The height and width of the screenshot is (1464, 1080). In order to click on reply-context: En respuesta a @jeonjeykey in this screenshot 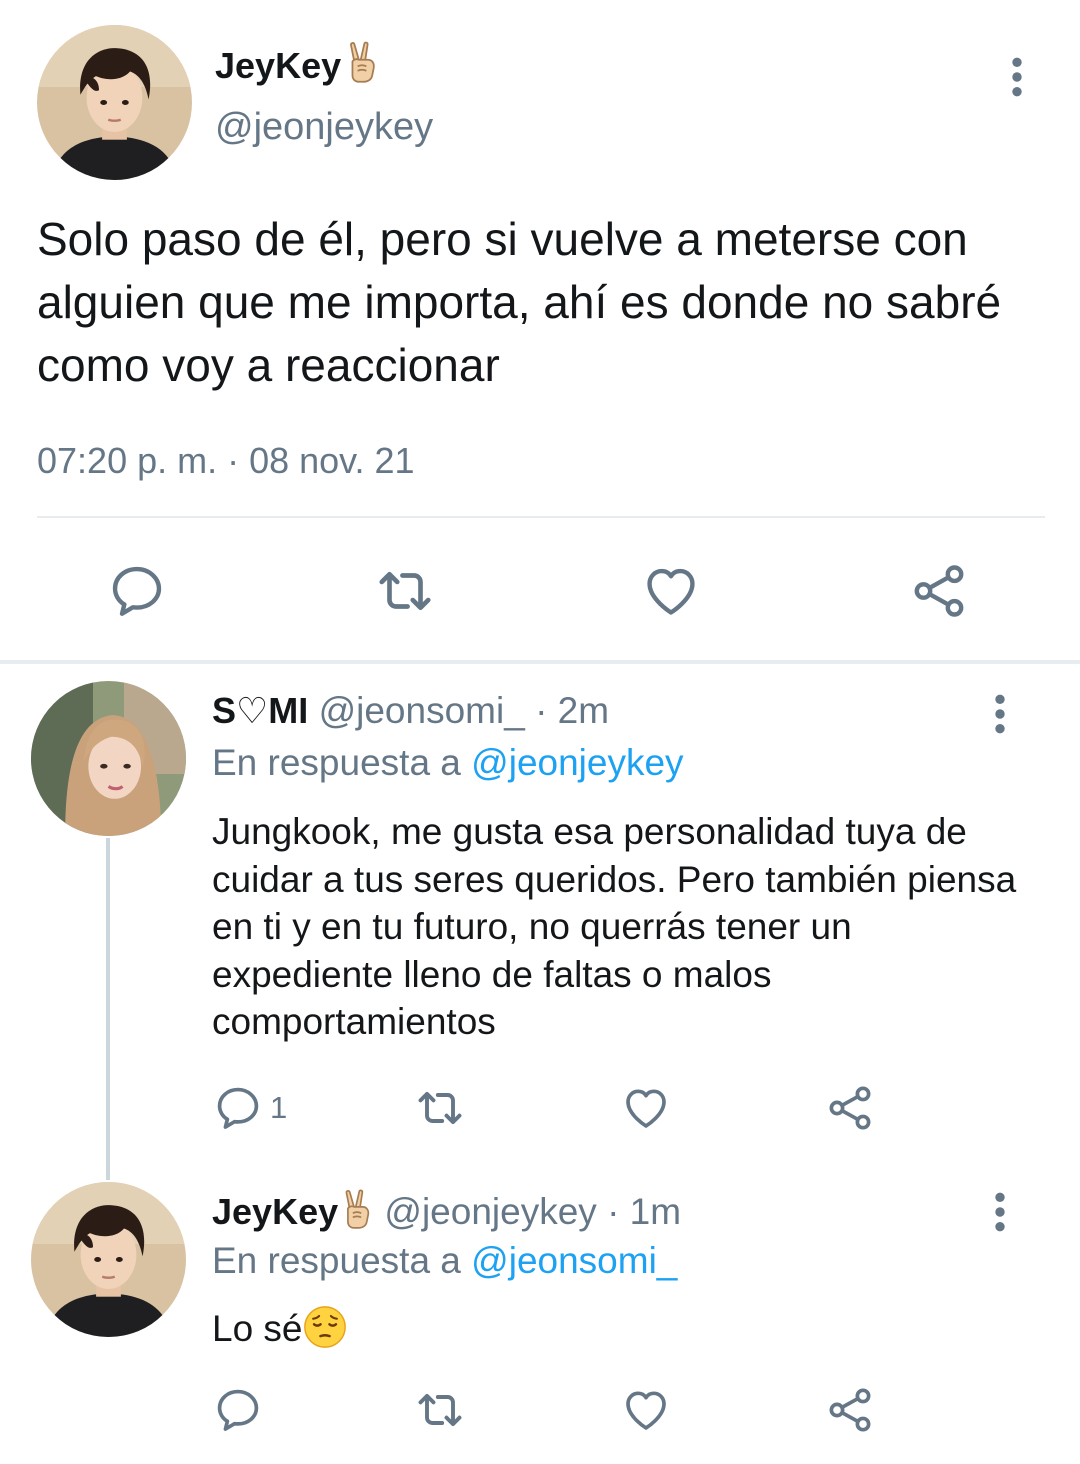, I will do `click(448, 763)`.